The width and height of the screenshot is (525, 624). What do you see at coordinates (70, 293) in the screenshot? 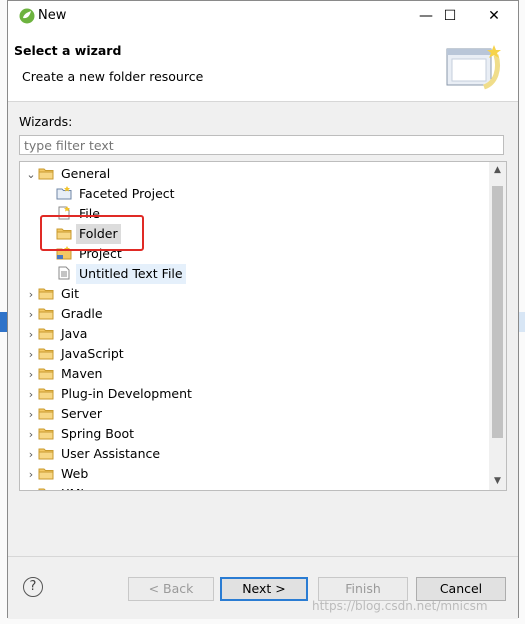
I see `tree-item-label: Git` at bounding box center [70, 293].